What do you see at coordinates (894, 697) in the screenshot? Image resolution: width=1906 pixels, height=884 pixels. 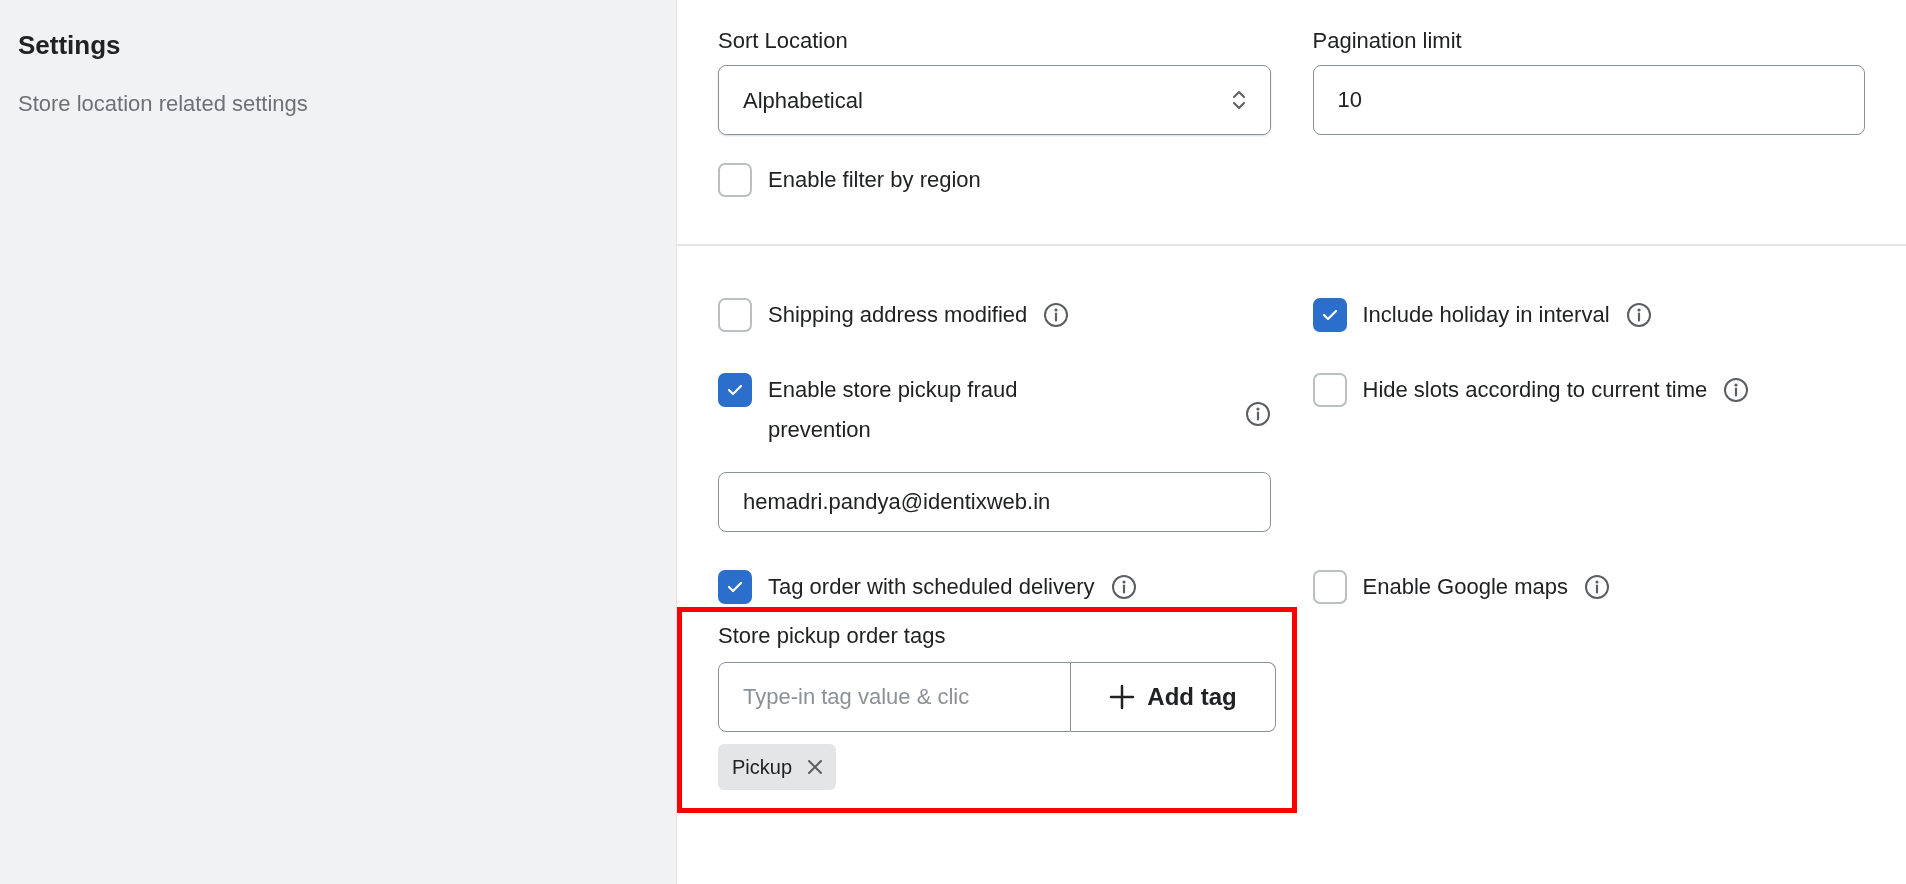 I see `tag-input: Type-in tag value & clic` at bounding box center [894, 697].